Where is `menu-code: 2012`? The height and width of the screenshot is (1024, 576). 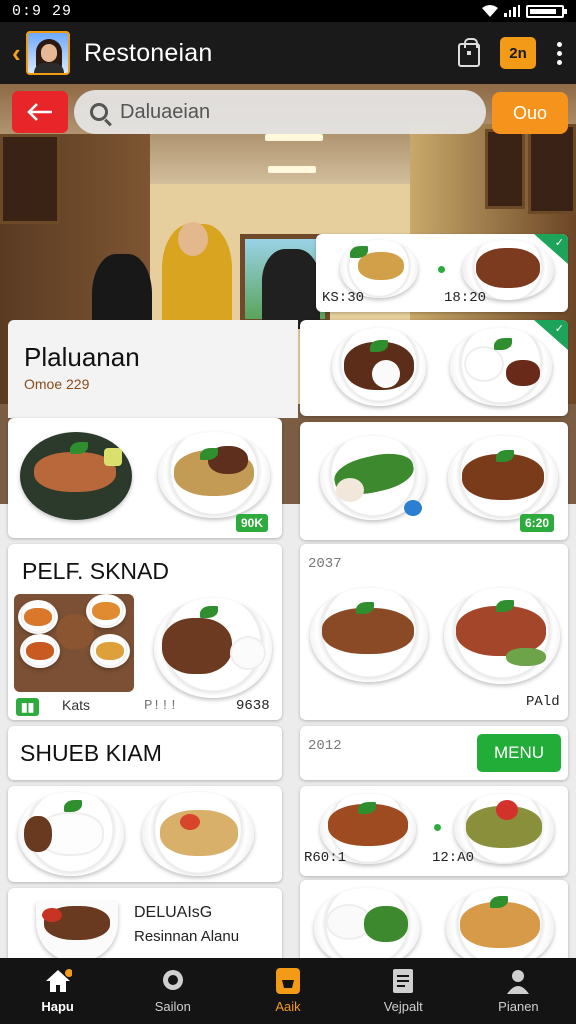 menu-code: 2012 is located at coordinates (325, 746).